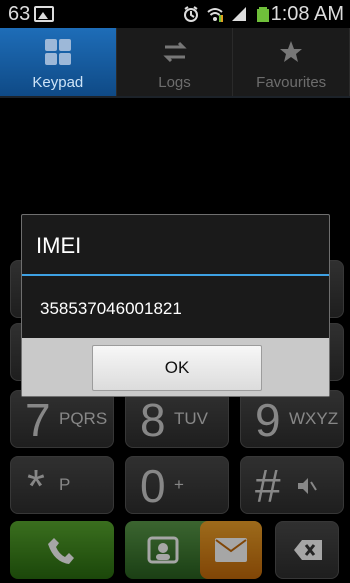  I want to click on keypad-icon, so click(57, 52).